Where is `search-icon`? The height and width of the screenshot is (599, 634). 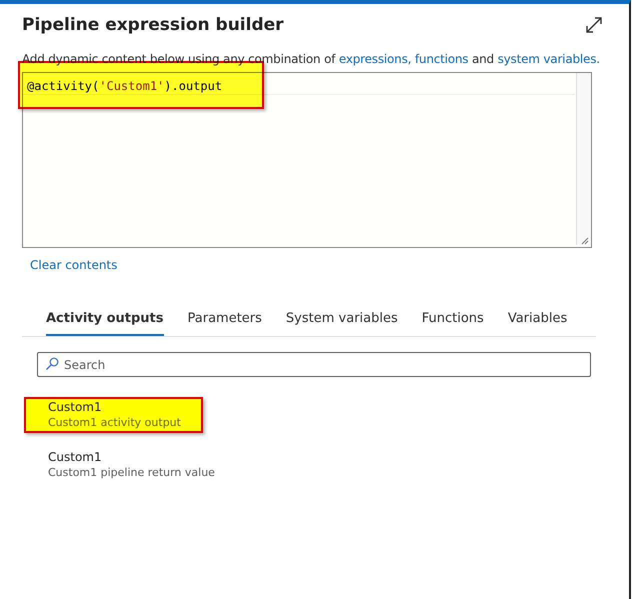 search-icon is located at coordinates (52, 364).